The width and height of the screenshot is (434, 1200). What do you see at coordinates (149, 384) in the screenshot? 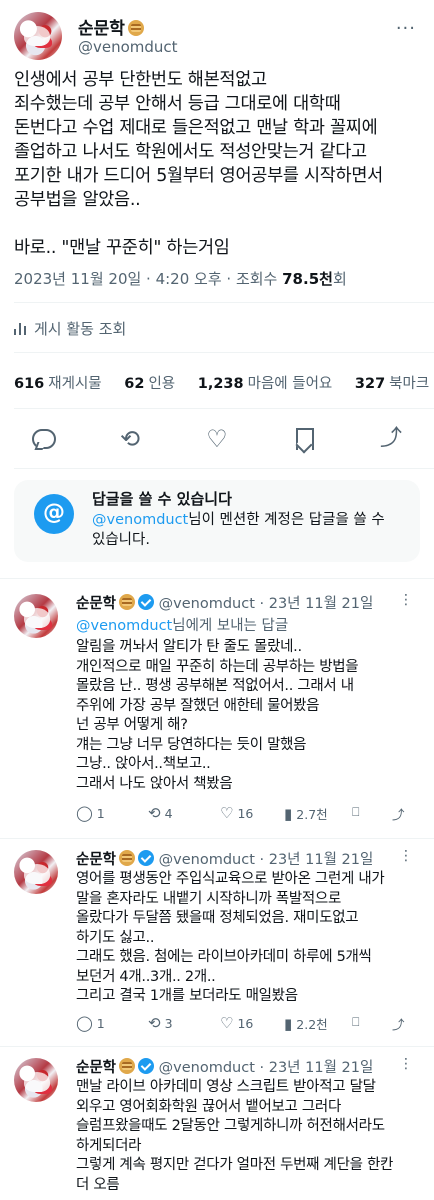
I see `stat-quotes: 62 인용` at bounding box center [149, 384].